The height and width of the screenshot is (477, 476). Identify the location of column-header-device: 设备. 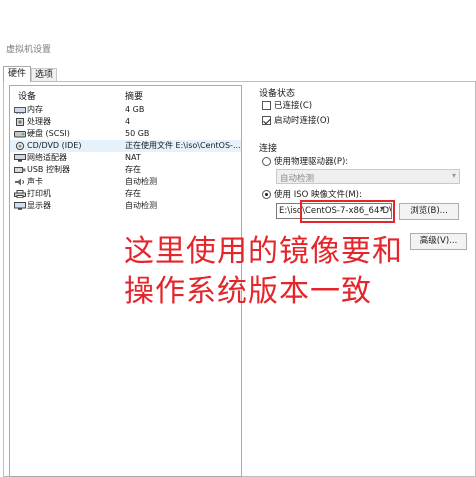
(27, 97).